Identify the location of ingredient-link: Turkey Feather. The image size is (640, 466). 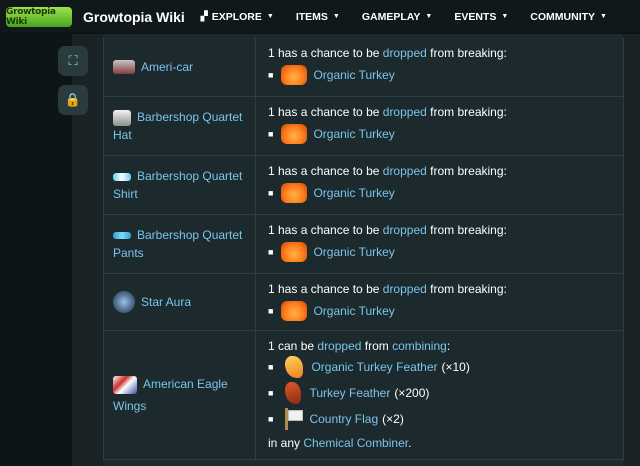
(349, 393).